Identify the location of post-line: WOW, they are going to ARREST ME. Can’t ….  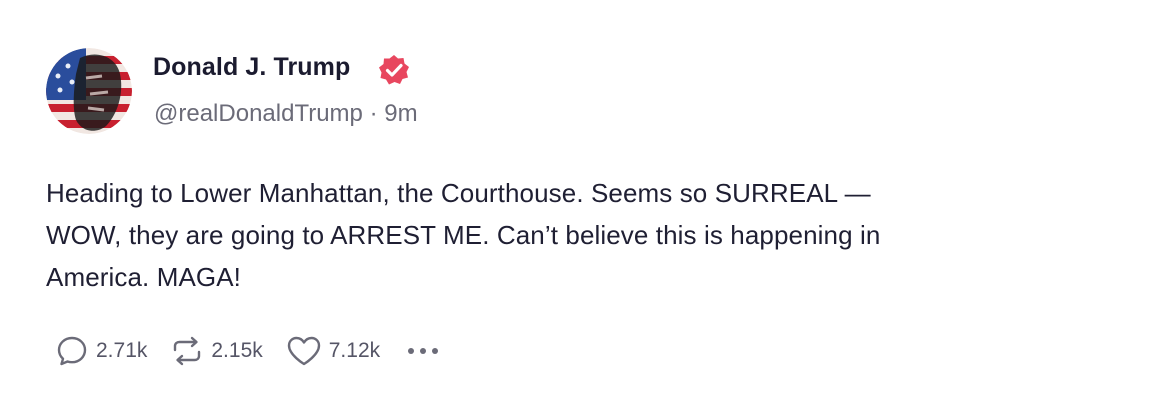
(463, 235).